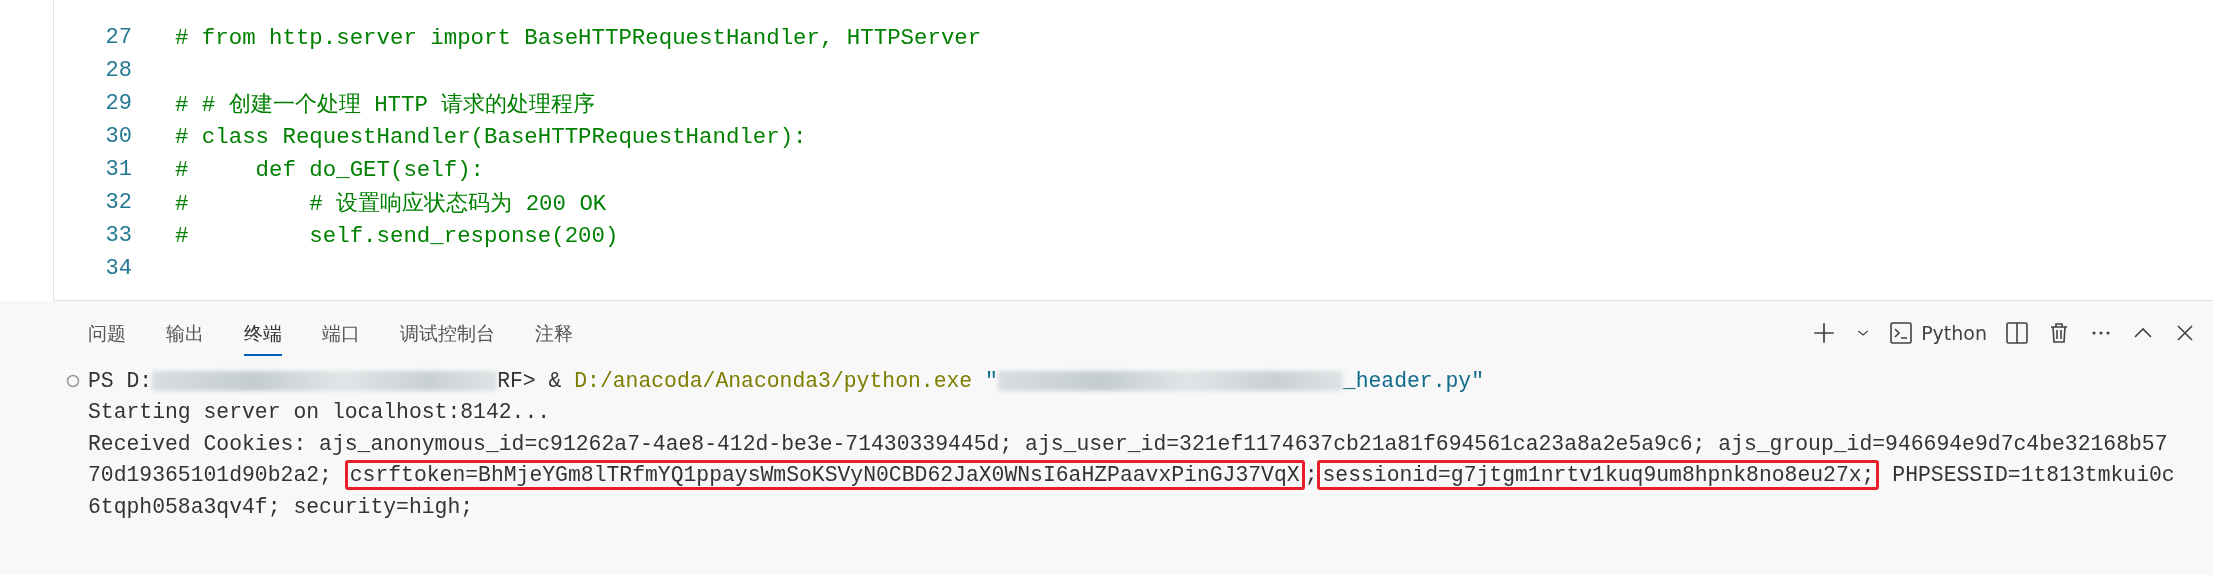  I want to click on split-icon, so click(2017, 333).